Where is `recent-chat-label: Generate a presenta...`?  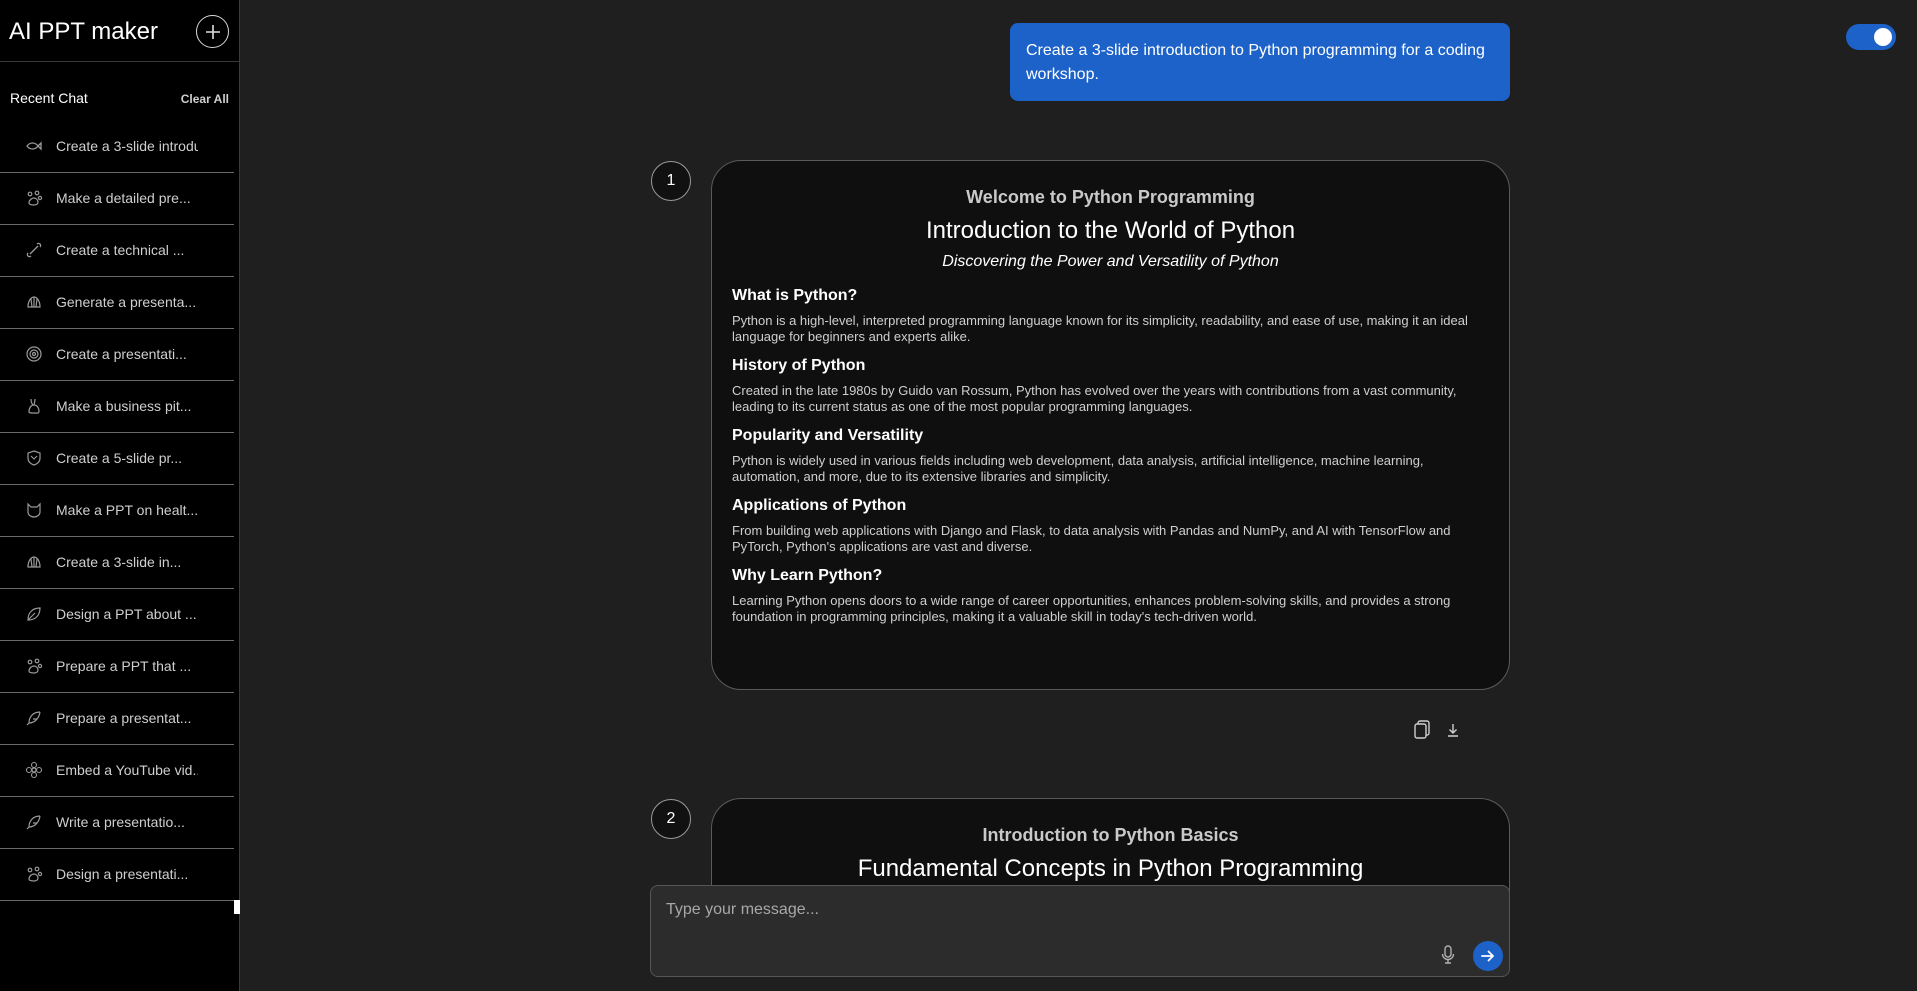 recent-chat-label: Generate a presenta... is located at coordinates (126, 302).